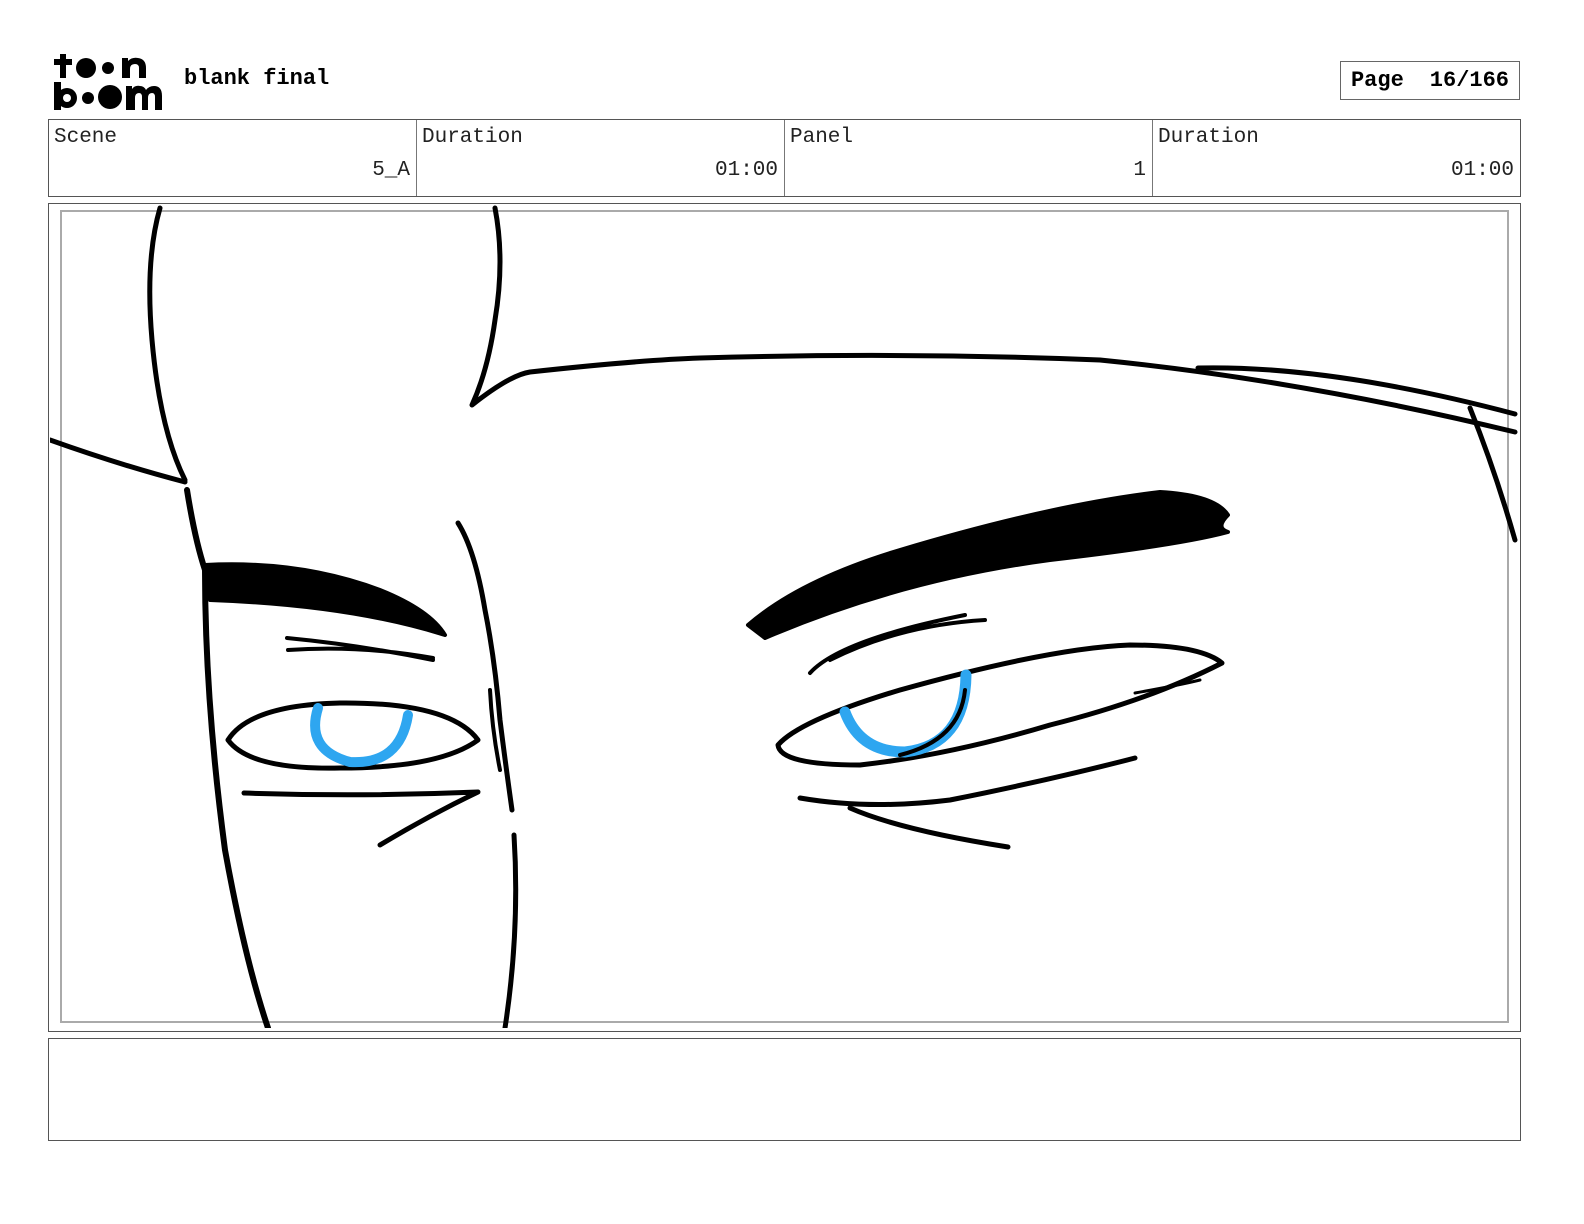 The width and height of the screenshot is (1584, 1224). What do you see at coordinates (361, 735) in the screenshot?
I see `left-iris` at bounding box center [361, 735].